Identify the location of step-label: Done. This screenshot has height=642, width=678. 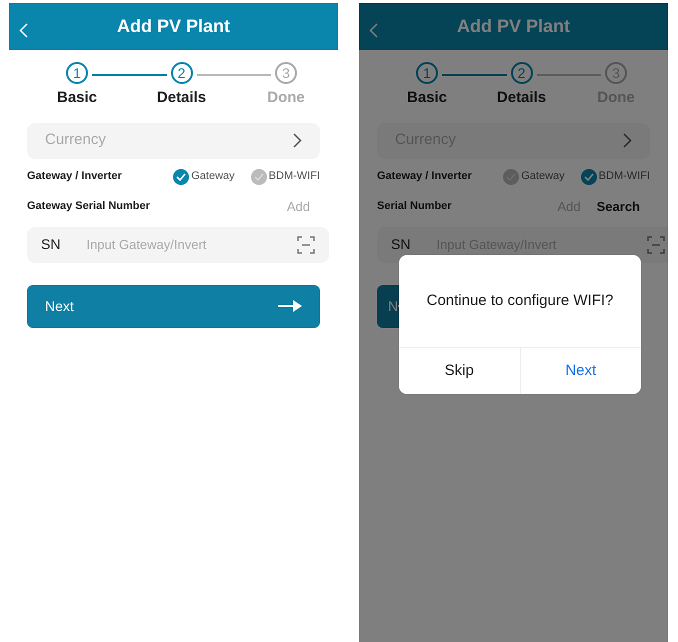
(286, 98).